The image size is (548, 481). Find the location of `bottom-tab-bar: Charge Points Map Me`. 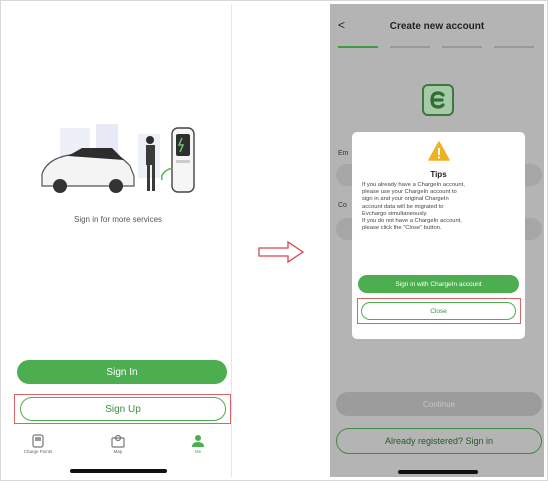

bottom-tab-bar: Charge Points Map Me is located at coordinates (118, 449).